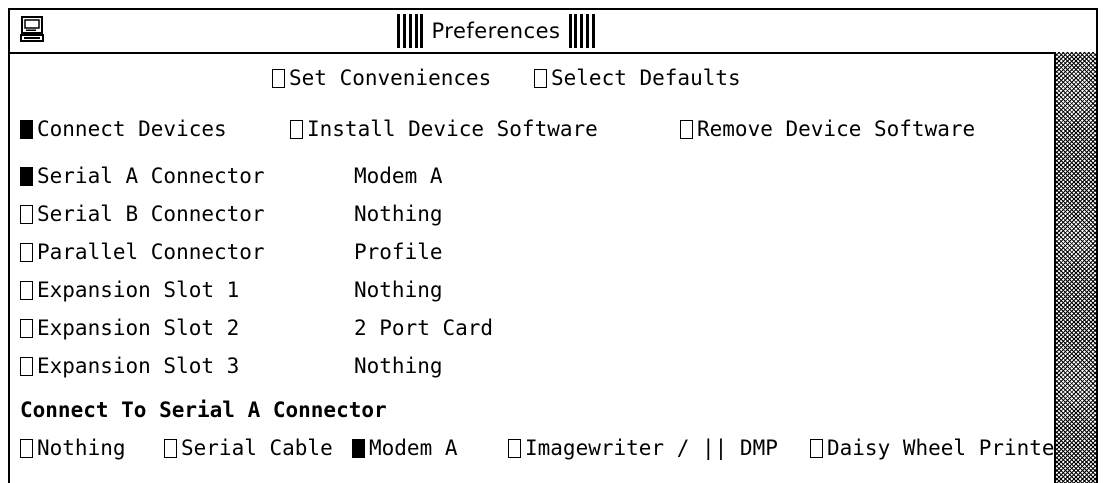 The width and height of the screenshot is (1108, 483). I want to click on option-label: Imagewriter / || DMP, so click(651, 448).